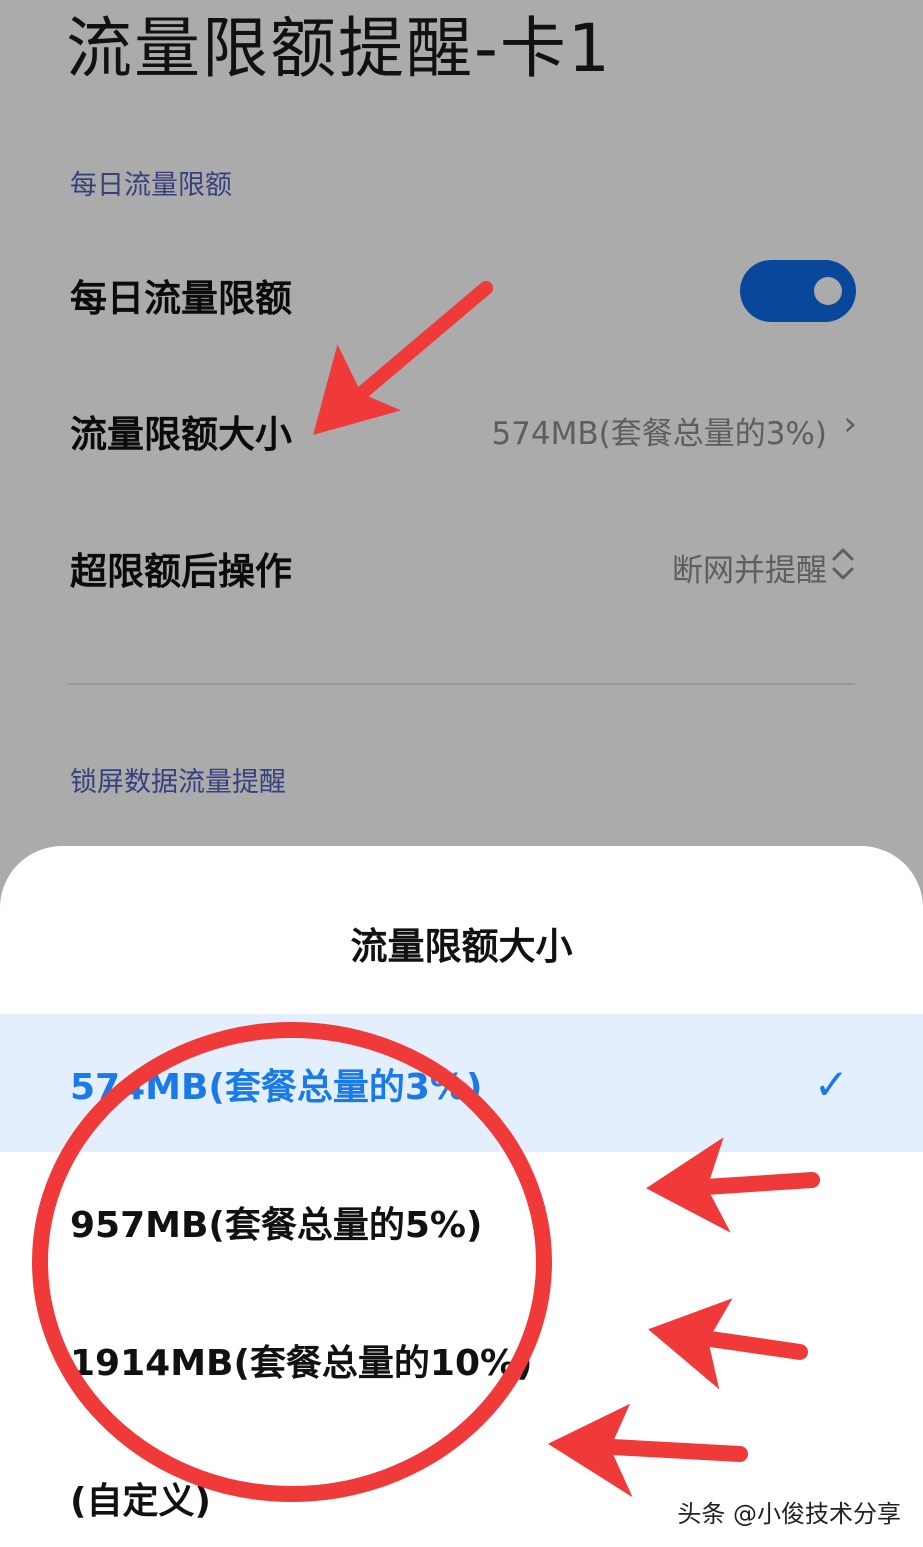  I want to click on option-957mb: 957MB(套餐总量的5%), so click(461, 1221).